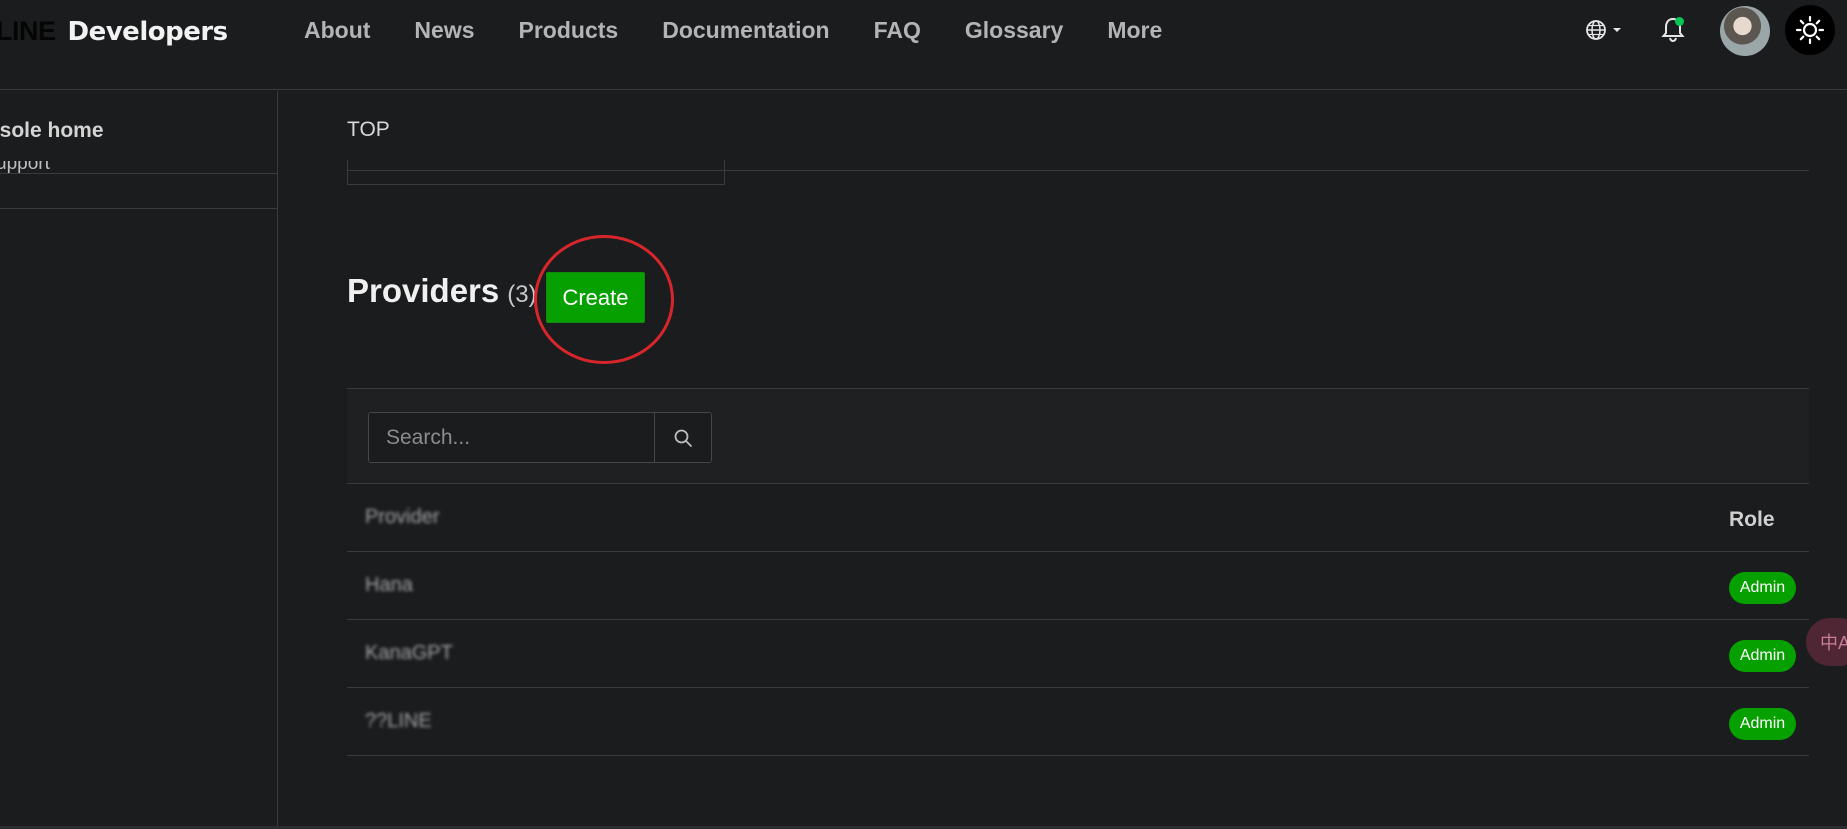  I want to click on table-row: KanaGPT Admin, so click(1078, 654).